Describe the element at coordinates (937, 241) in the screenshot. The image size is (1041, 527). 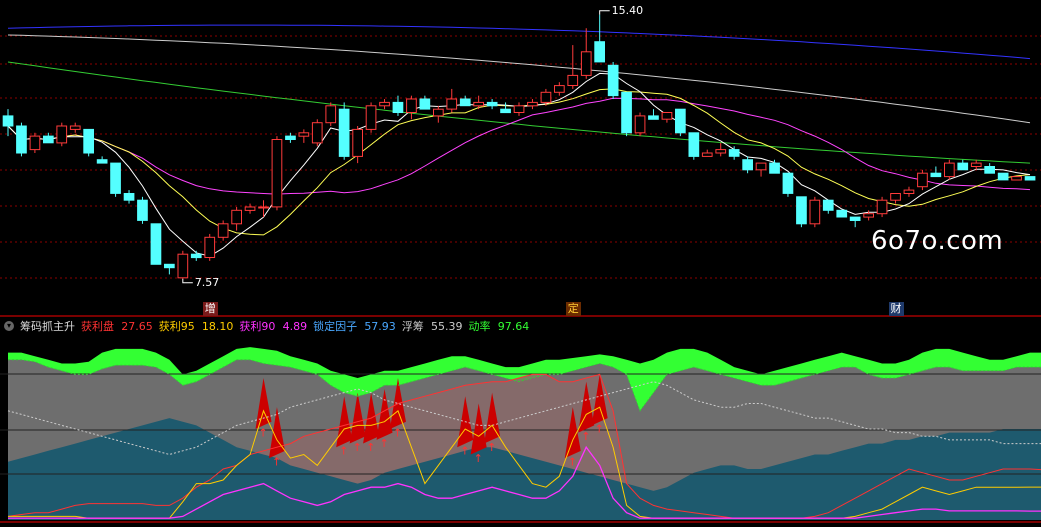
I see `watermark: 6o7o.com` at that location.